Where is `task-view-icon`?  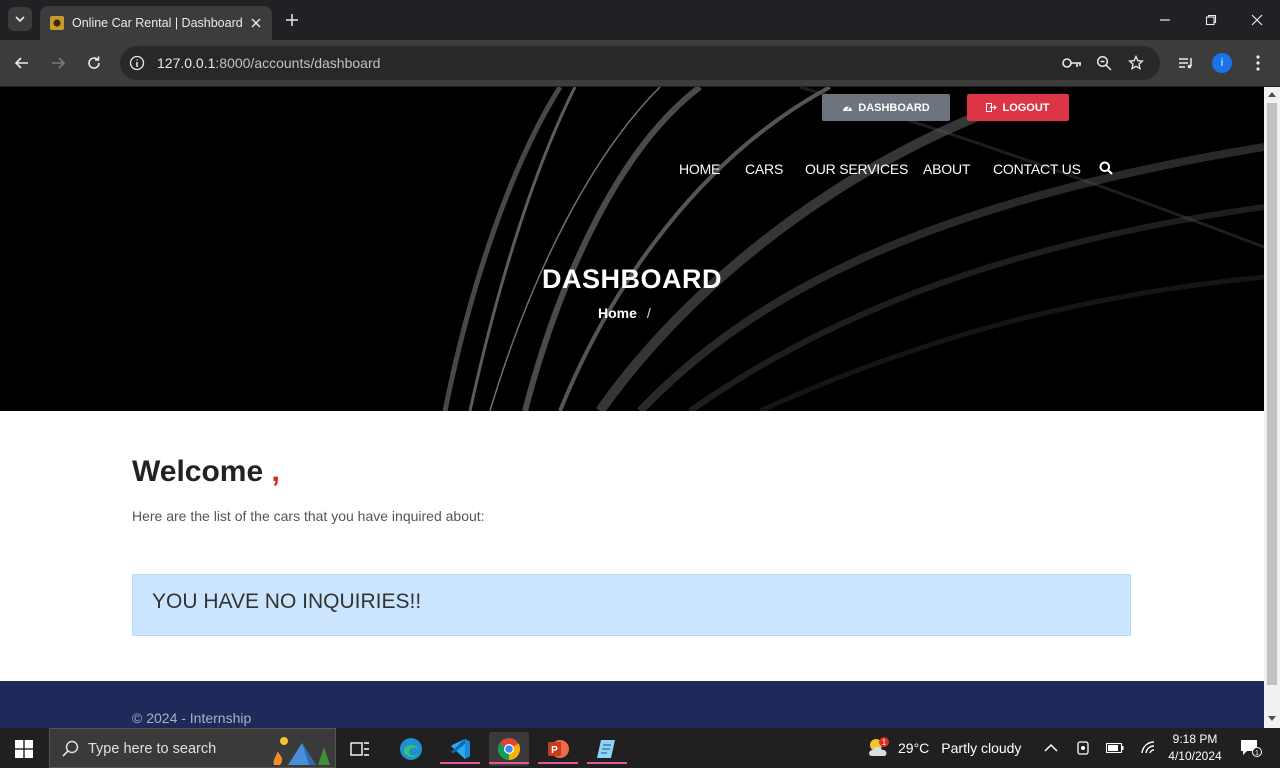
task-view-icon is located at coordinates (359, 749).